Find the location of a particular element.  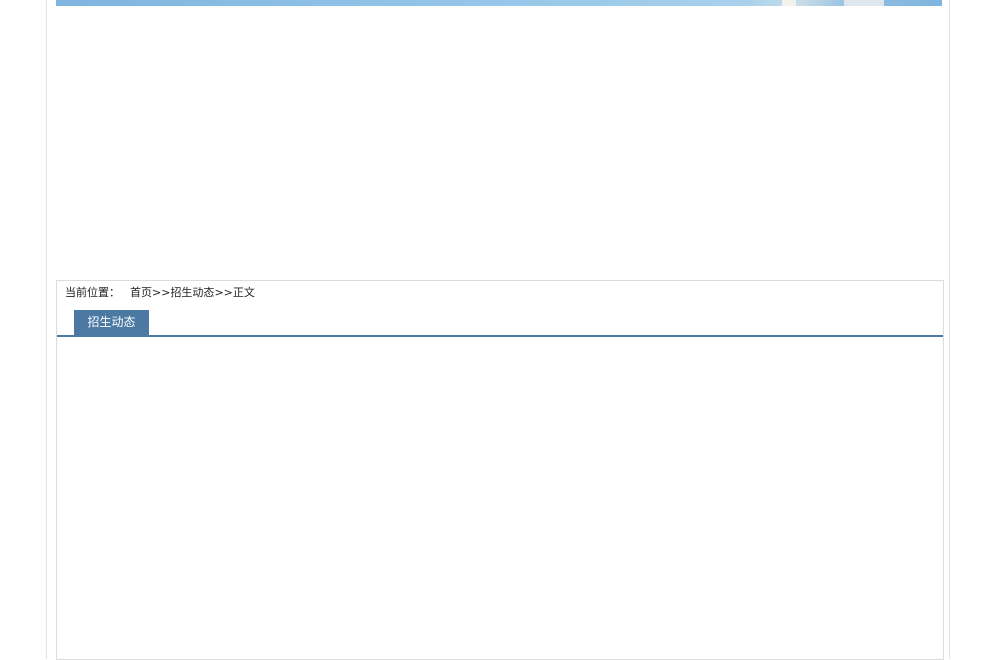

breadcrumb: 当前位置： 首页>>招生动态>>正文 is located at coordinates (160, 293).